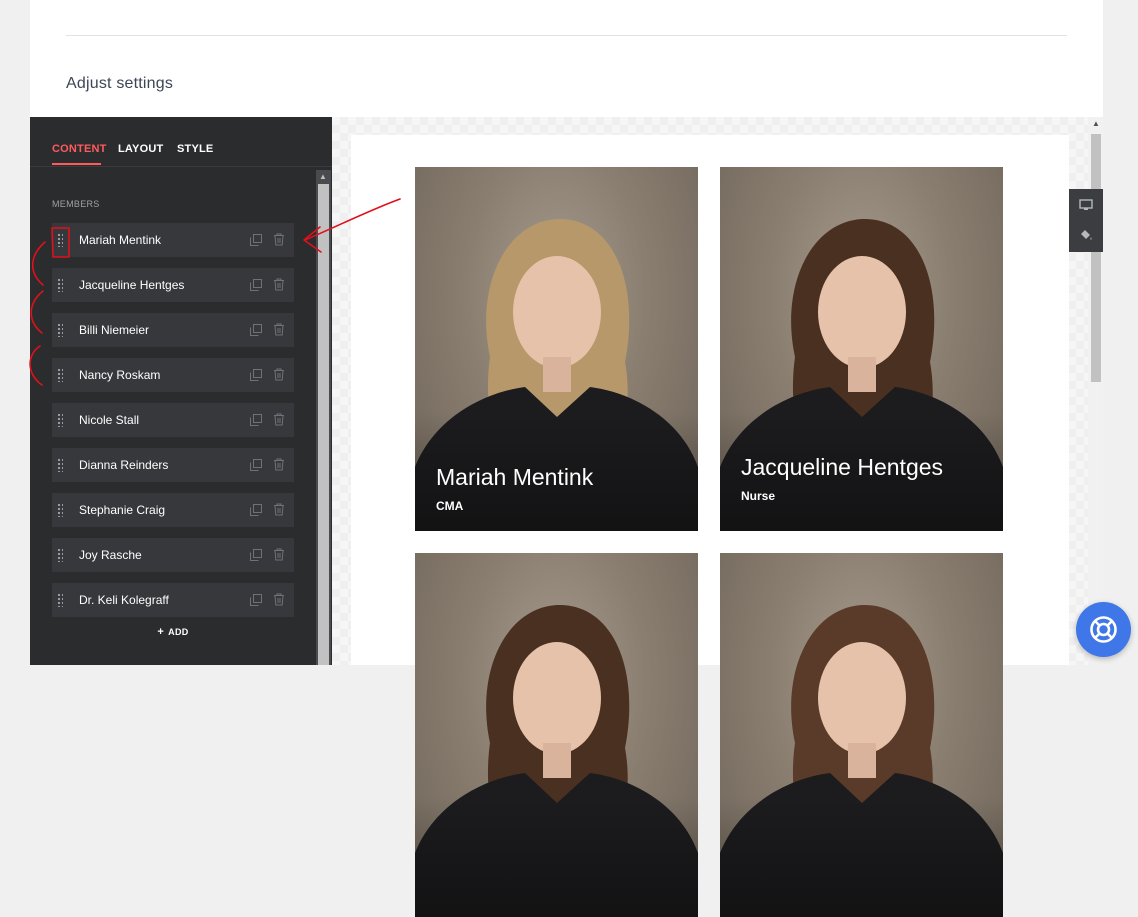 The height and width of the screenshot is (917, 1138). What do you see at coordinates (122, 510) in the screenshot?
I see `member-name: Stephanie Craig` at bounding box center [122, 510].